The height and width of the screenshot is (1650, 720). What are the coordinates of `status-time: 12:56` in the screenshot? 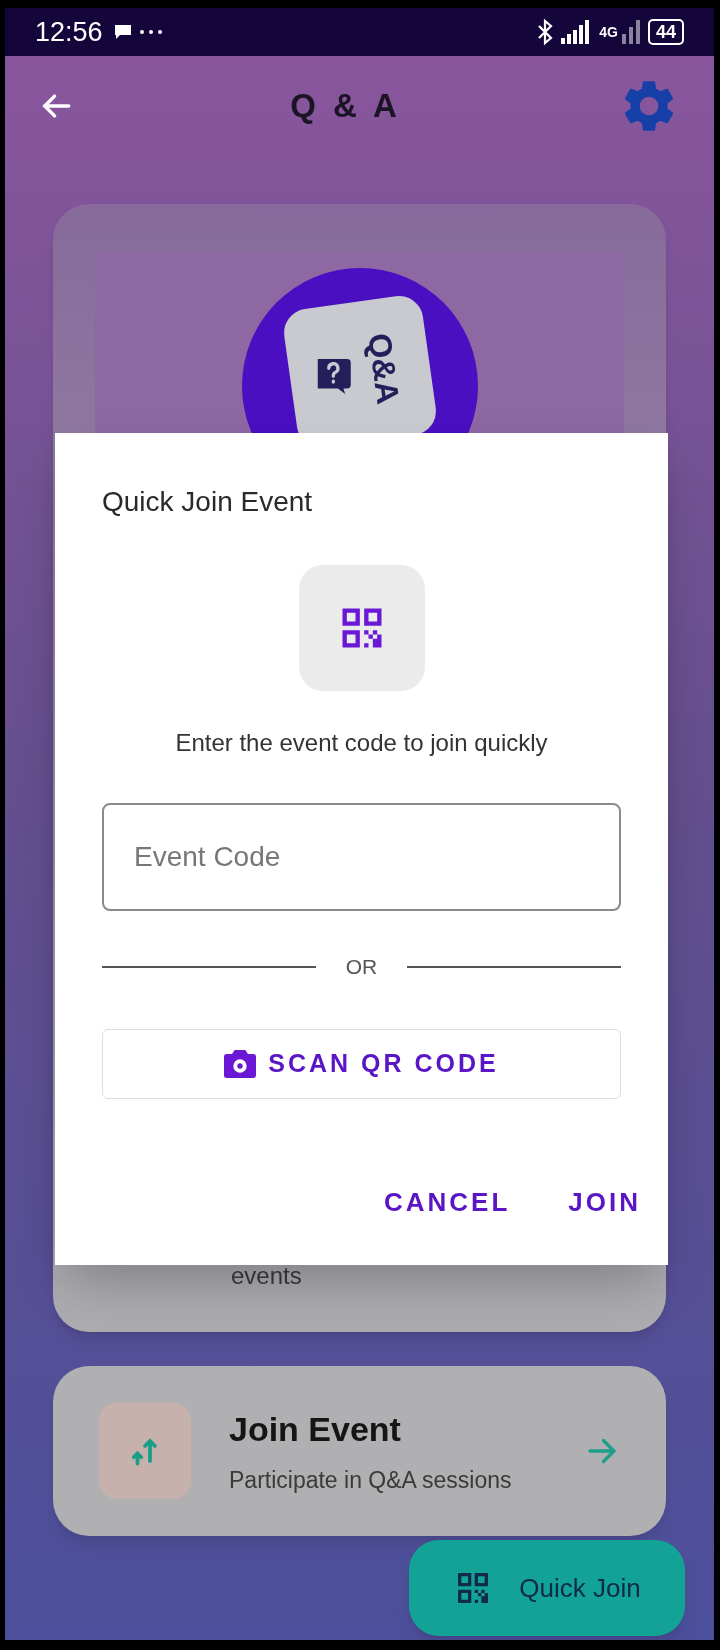 It's located at (69, 32).